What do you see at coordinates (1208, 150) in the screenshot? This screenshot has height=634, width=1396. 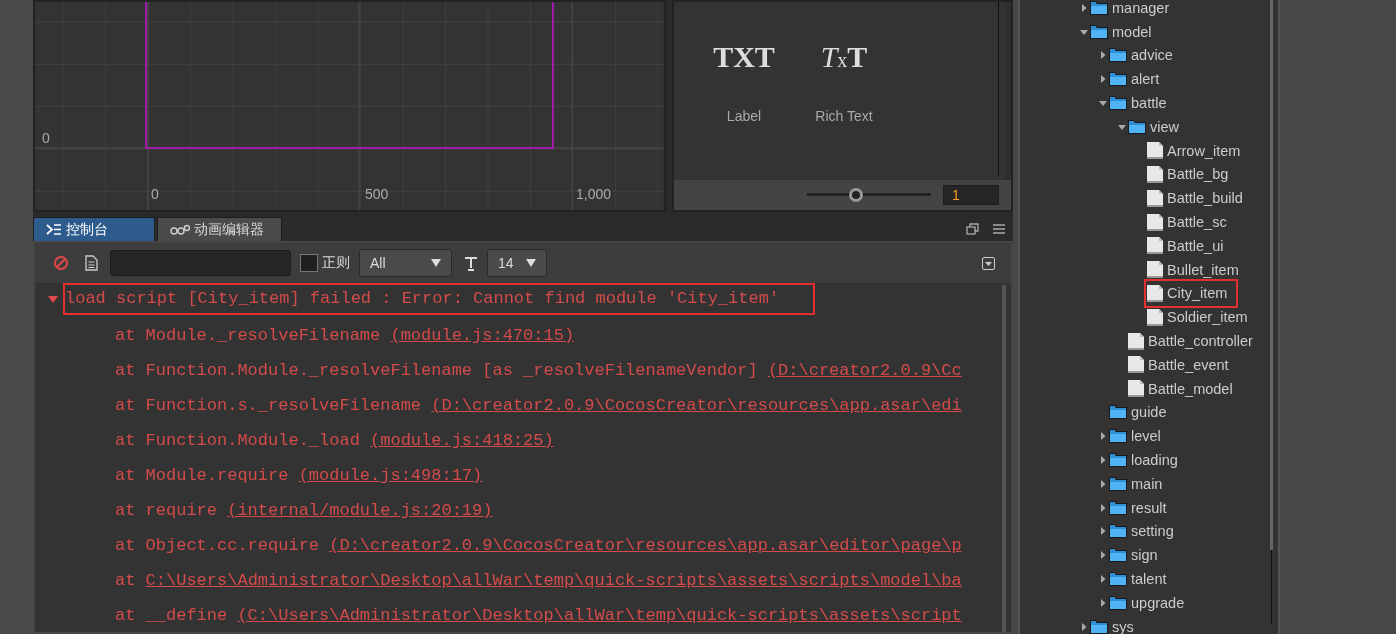 I see `tree-item-label: Arrow_item` at bounding box center [1208, 150].